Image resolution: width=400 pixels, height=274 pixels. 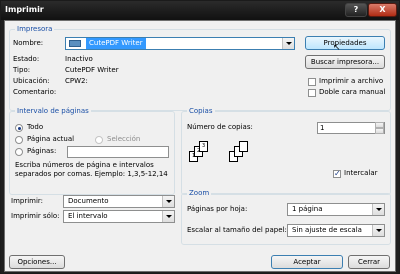 What do you see at coordinates (312, 93) in the screenshot?
I see `duplex-checkbox` at bounding box center [312, 93].